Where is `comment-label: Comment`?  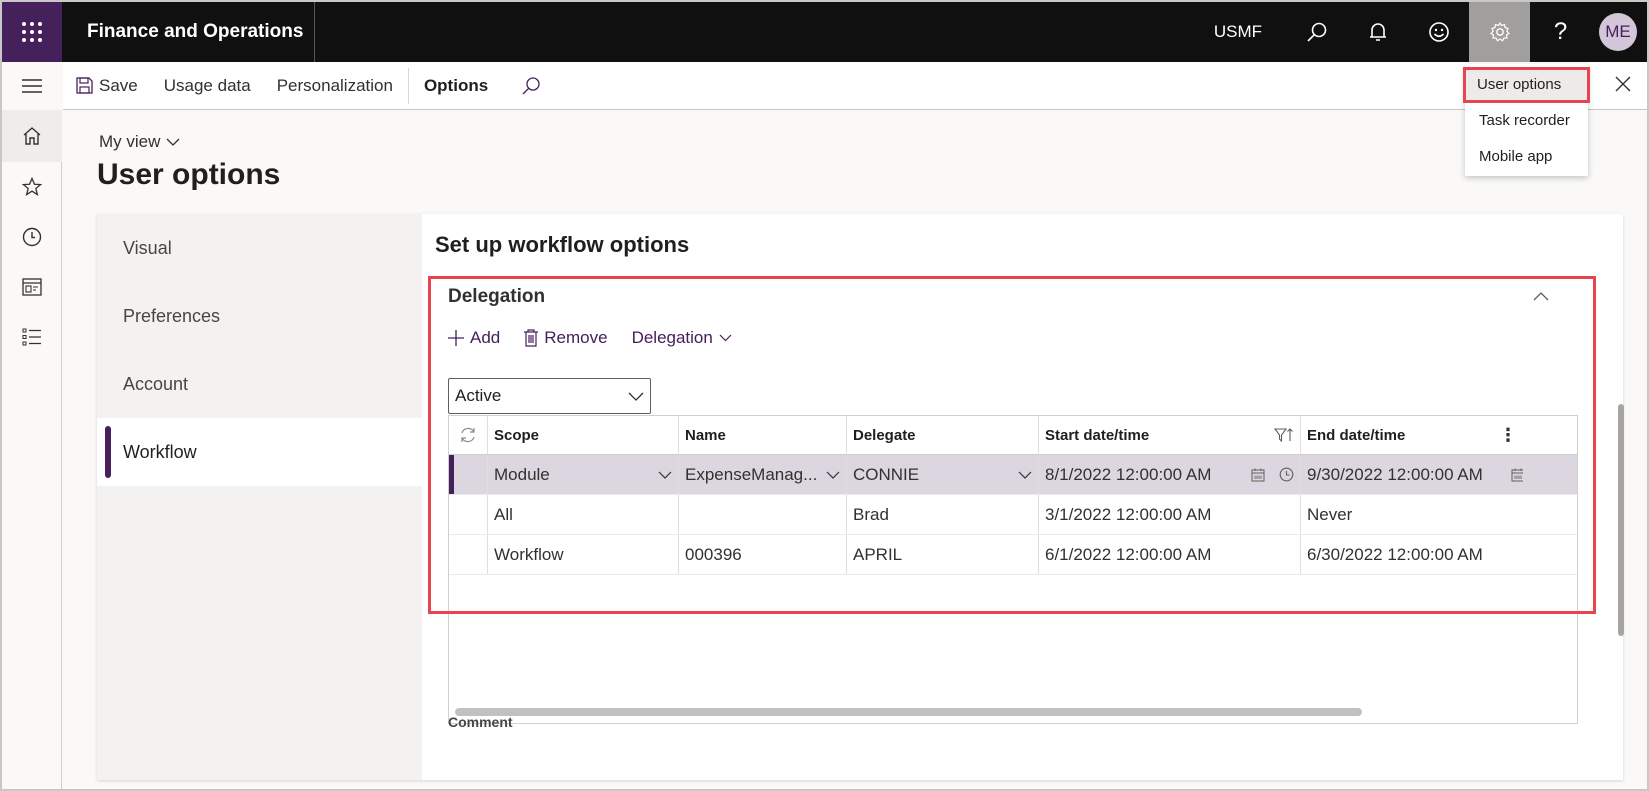
comment-label: Comment is located at coordinates (480, 722).